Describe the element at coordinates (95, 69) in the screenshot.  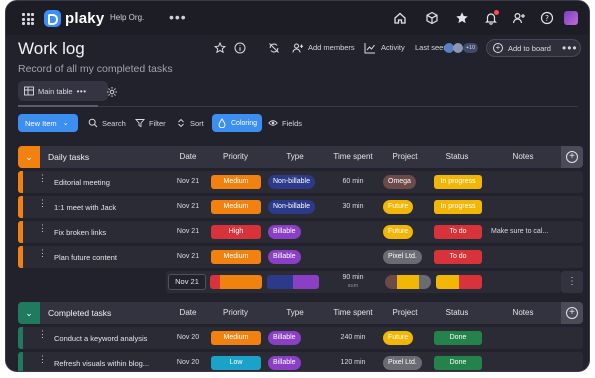
I see `board-description: Record of all my completed tasks` at that location.